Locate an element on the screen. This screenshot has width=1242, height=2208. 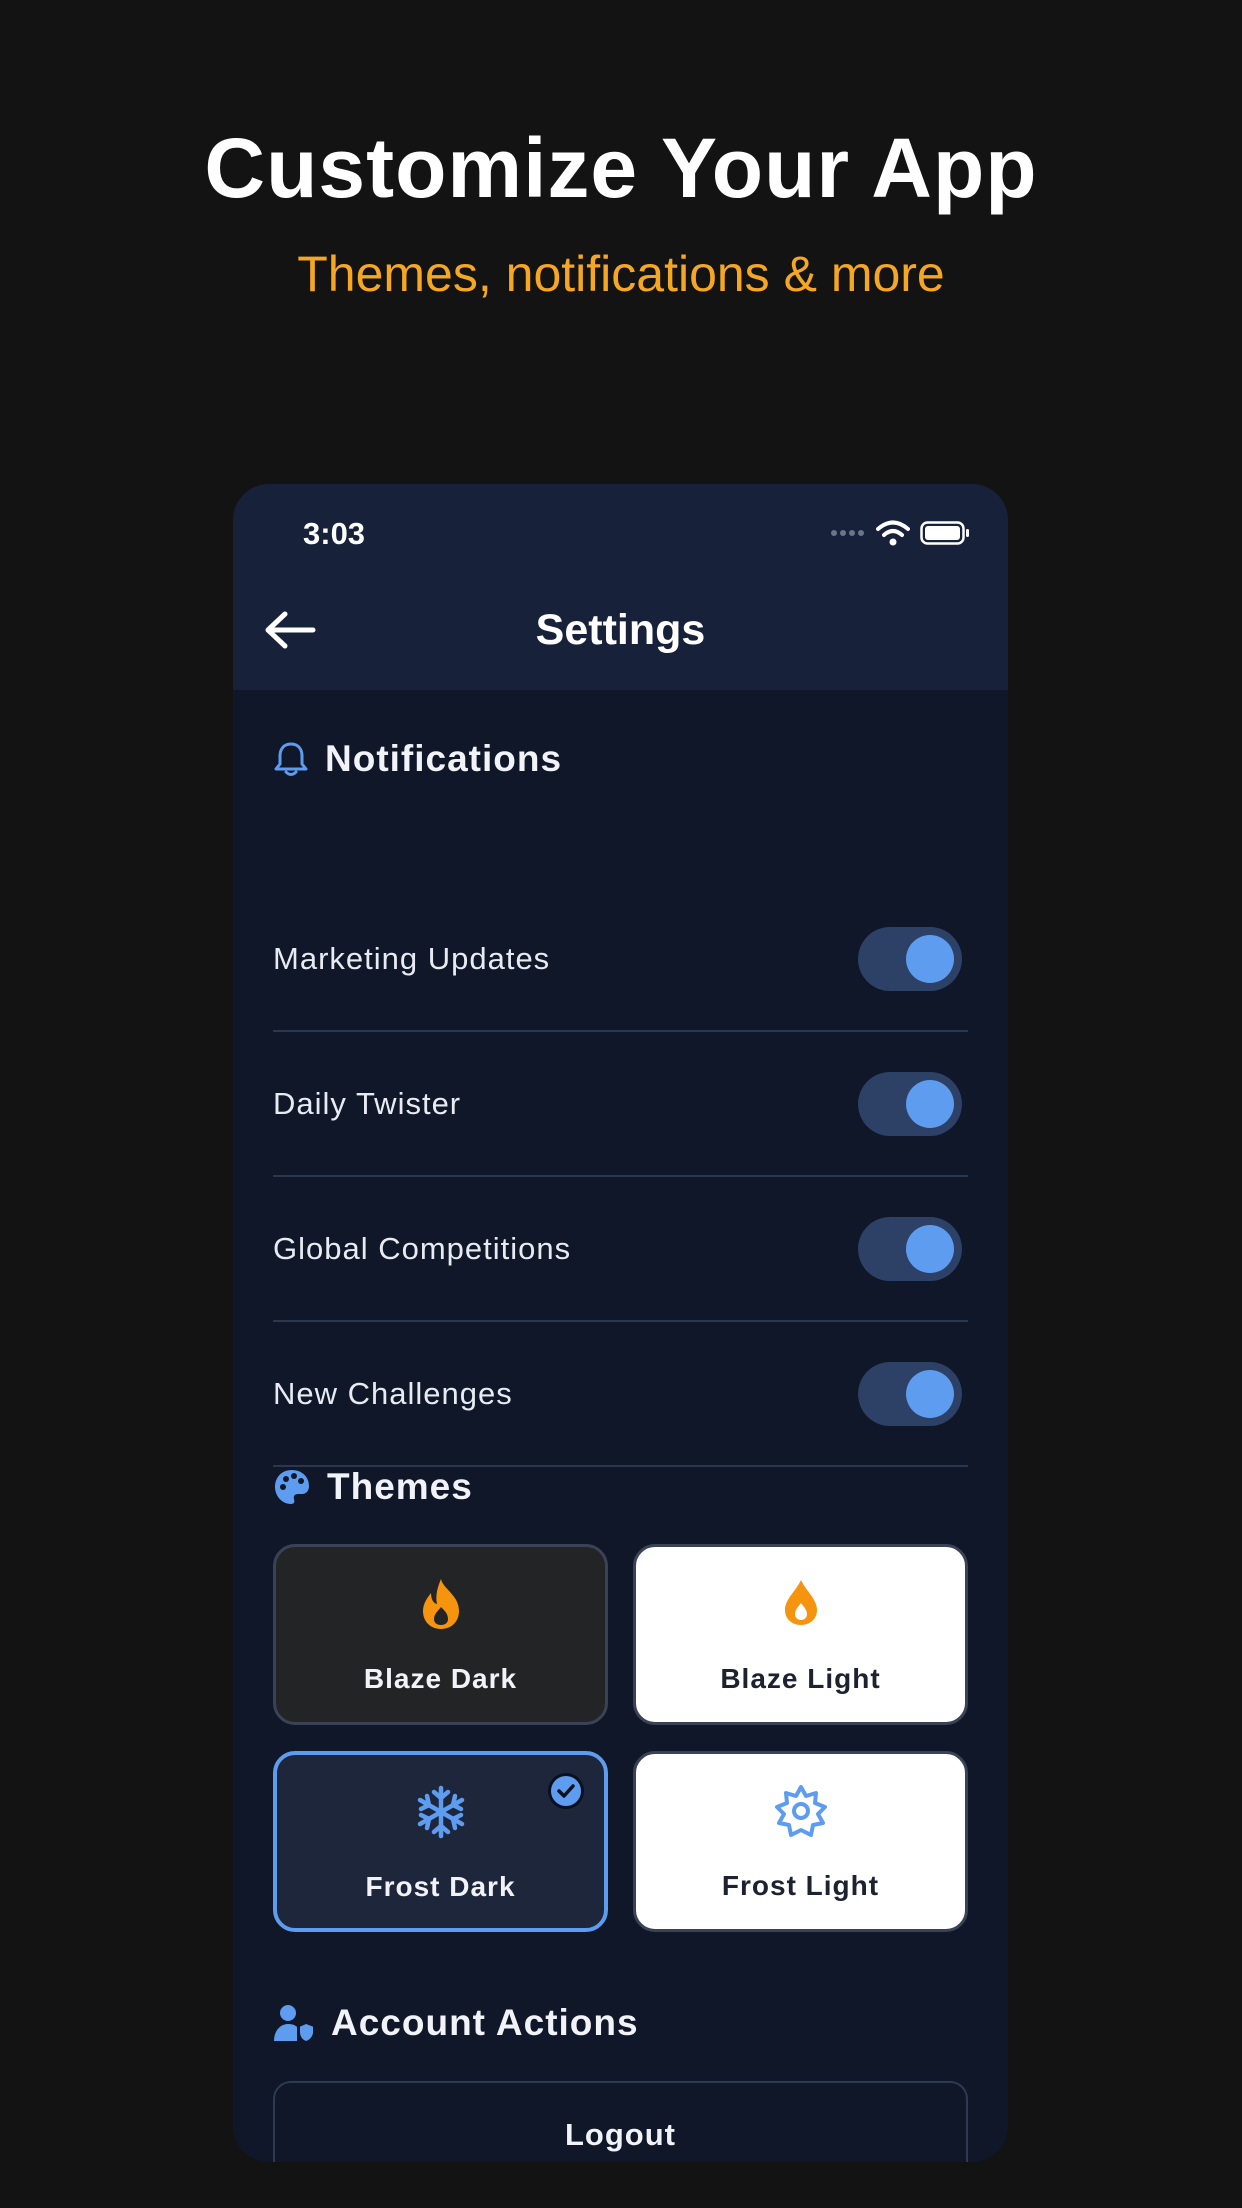
notifications-heading: Notifications is located at coordinates (417, 759).